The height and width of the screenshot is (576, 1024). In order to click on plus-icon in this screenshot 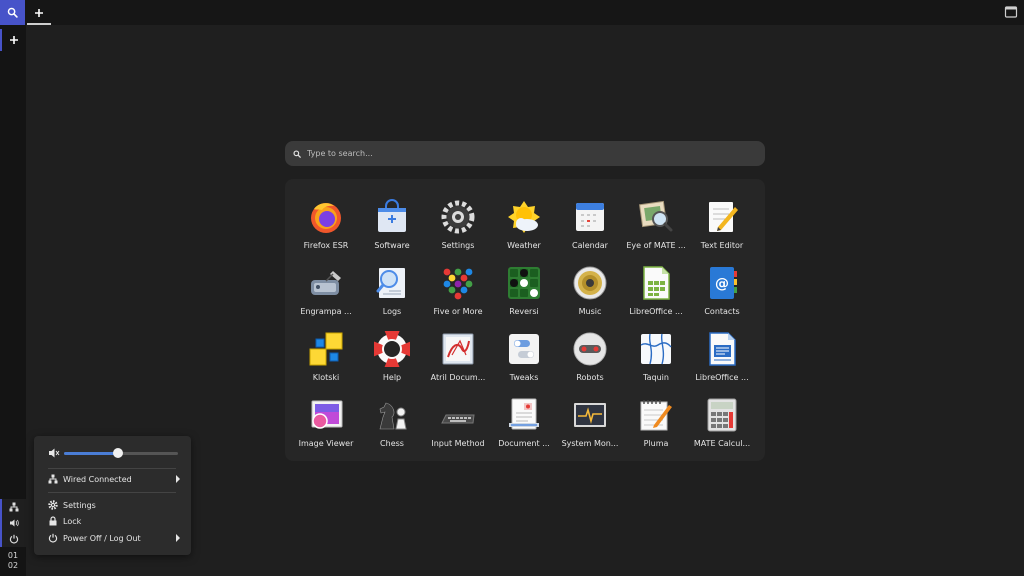, I will do `click(14, 40)`.